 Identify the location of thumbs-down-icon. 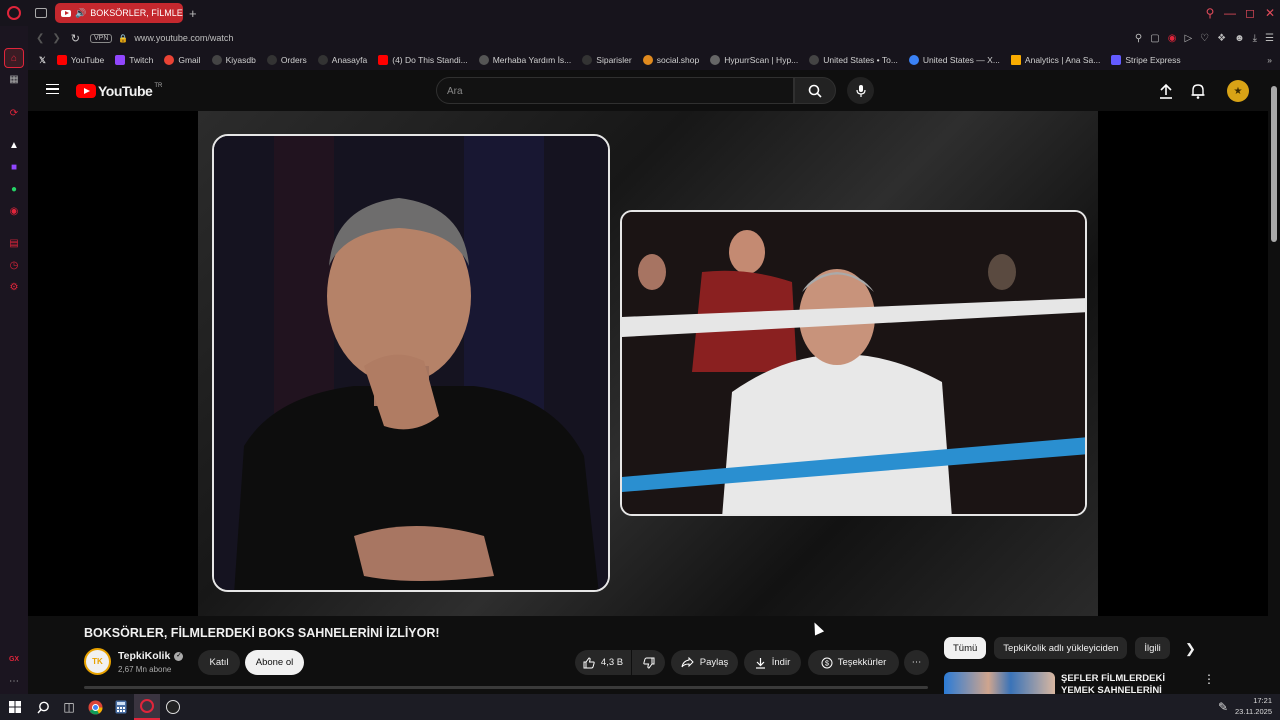
(648, 663).